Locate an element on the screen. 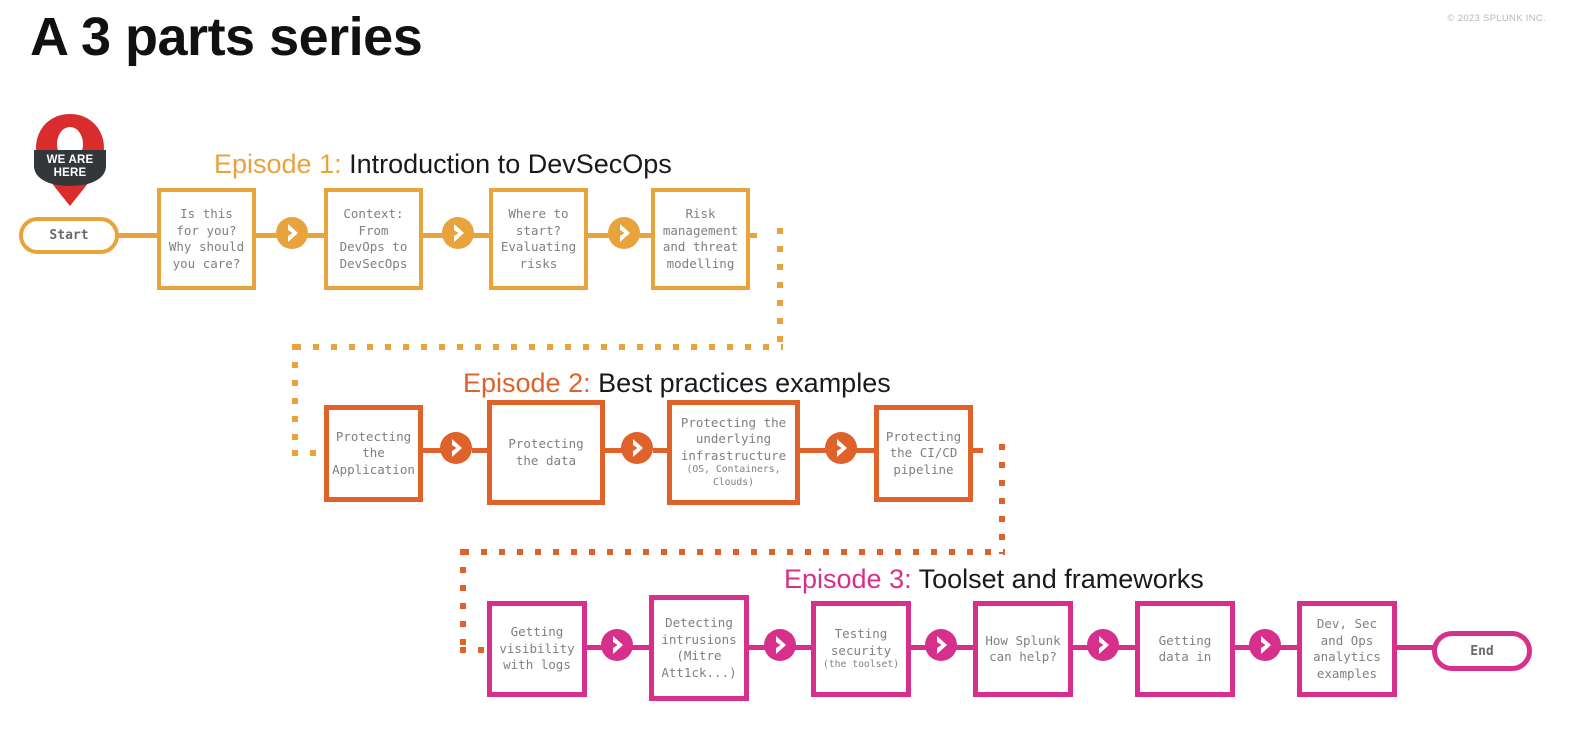 This screenshot has width=1582, height=730. flow-node: Protecting the CI/CD pipeline is located at coordinates (923, 453).